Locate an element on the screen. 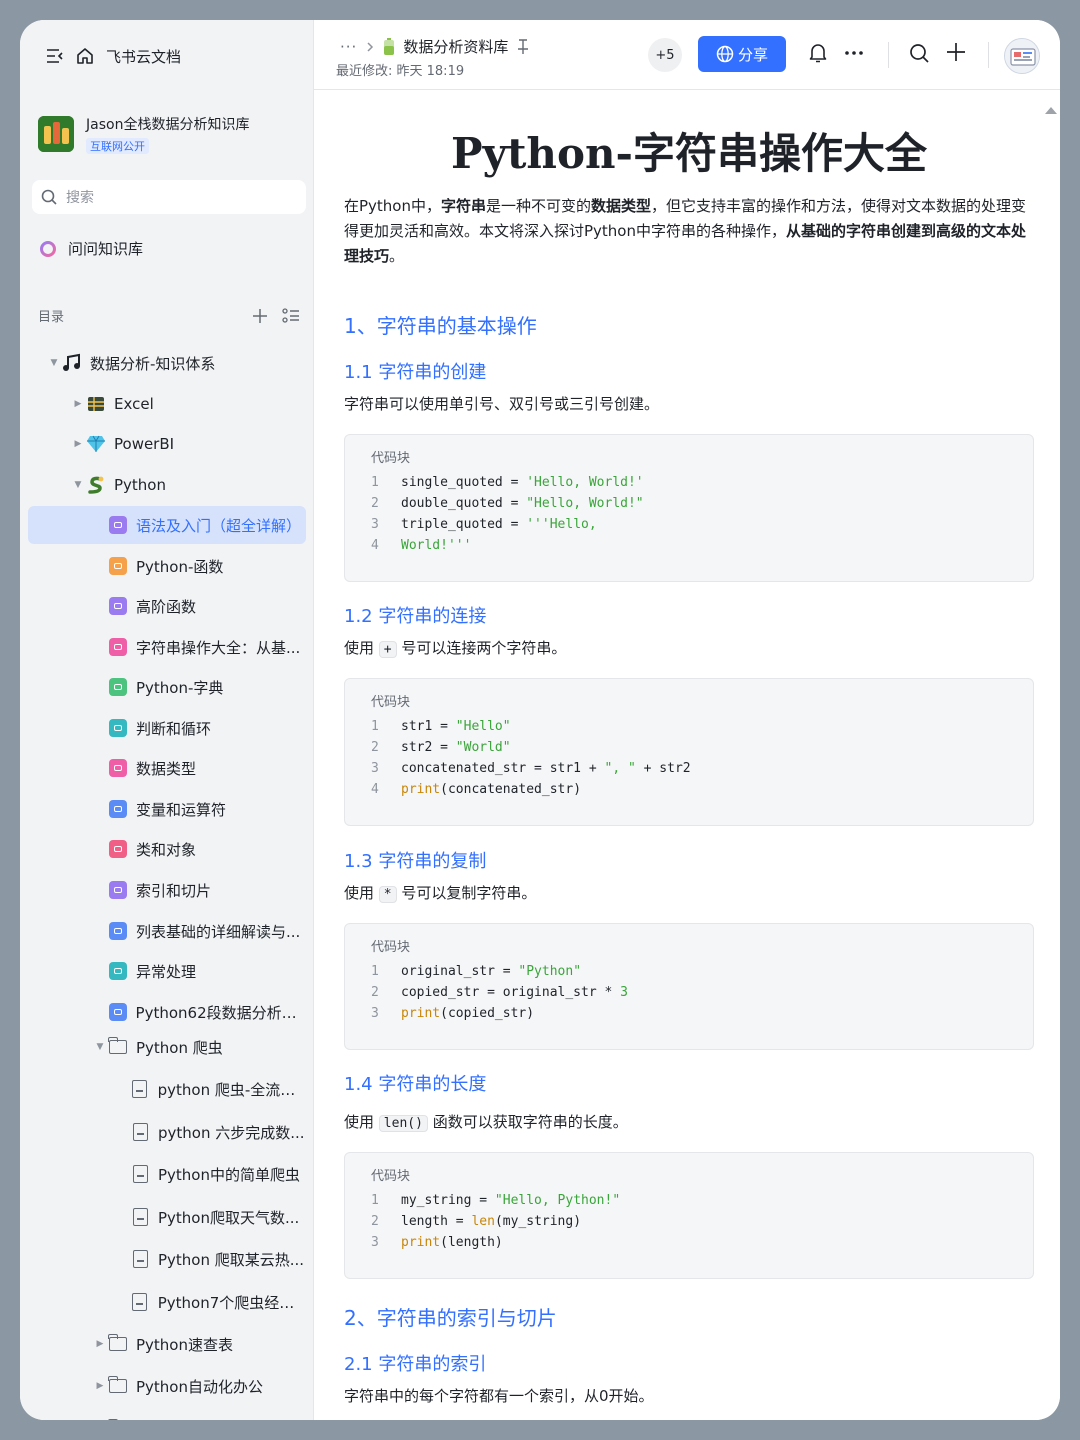 This screenshot has height=1440, width=1080. share-button: 分享 is located at coordinates (742, 54).